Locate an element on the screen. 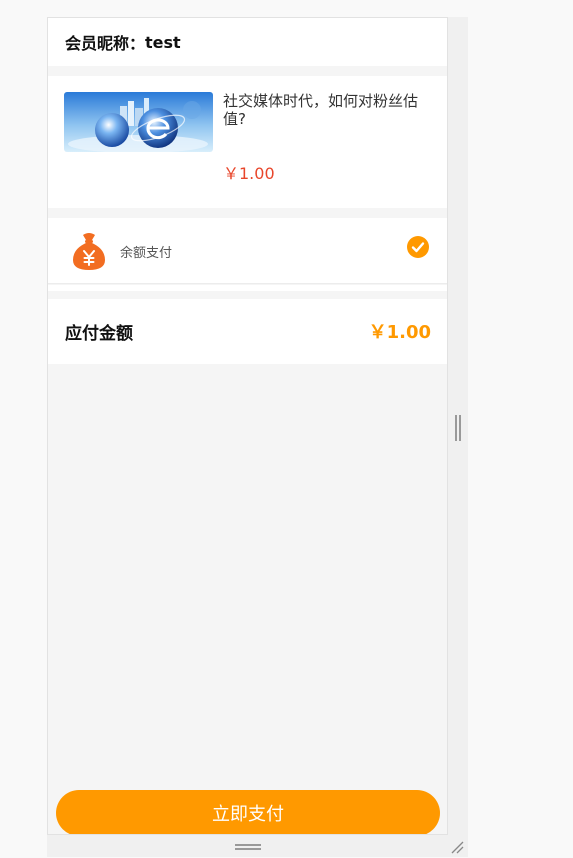 This screenshot has width=573, height=858. check-circle-icon is located at coordinates (418, 247).